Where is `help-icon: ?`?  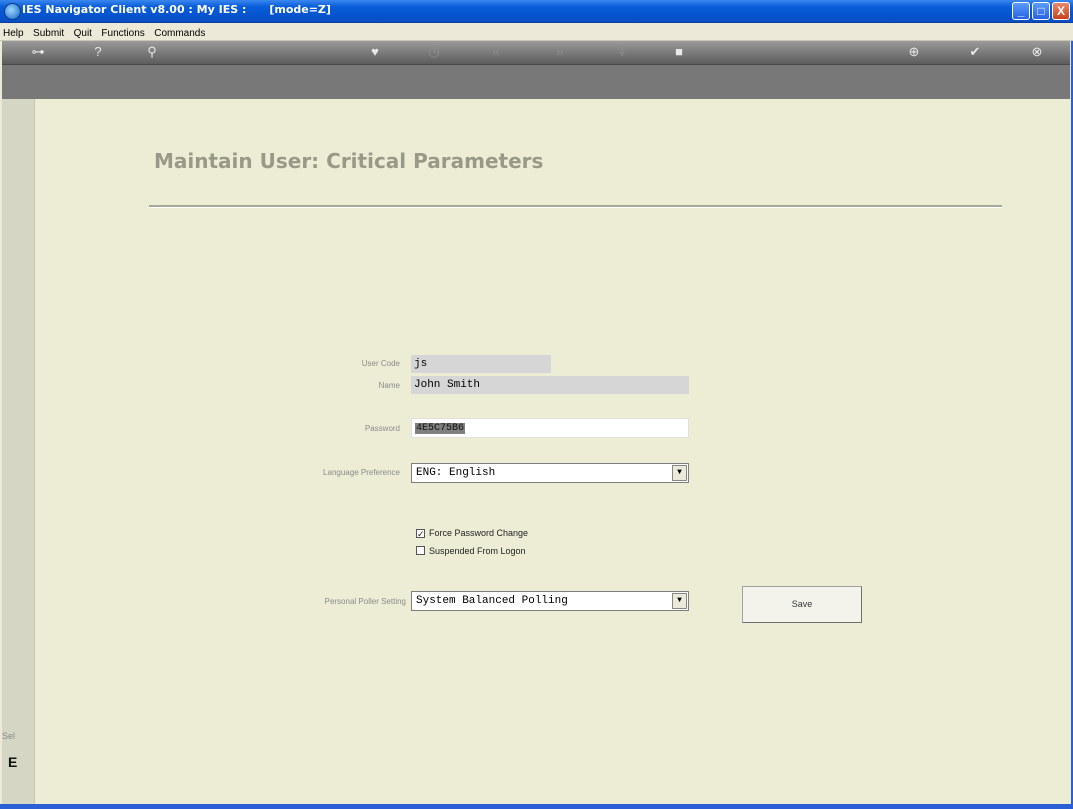
help-icon: ? is located at coordinates (98, 52).